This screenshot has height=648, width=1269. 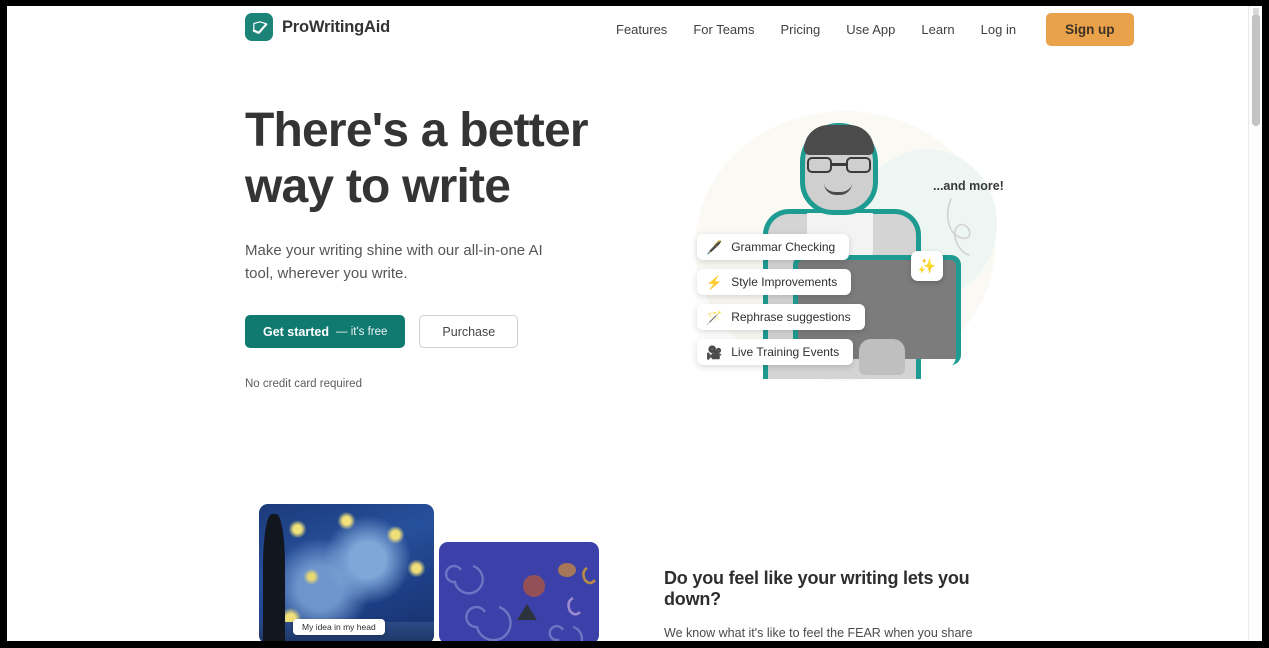 I want to click on glasses-bridge, so click(x=839, y=164).